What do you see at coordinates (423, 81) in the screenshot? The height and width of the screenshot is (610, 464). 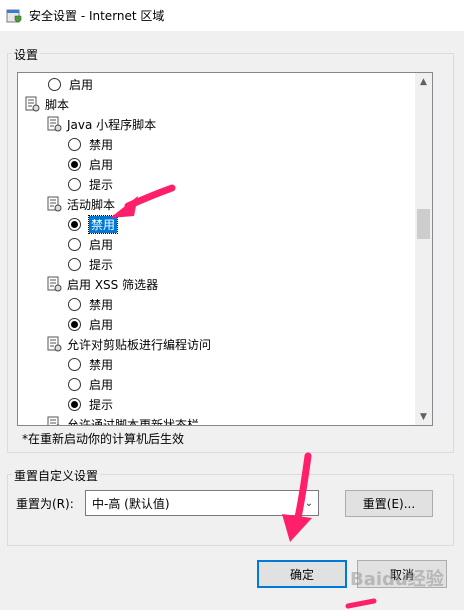 I see `scroll-up-icon: ▲` at bounding box center [423, 81].